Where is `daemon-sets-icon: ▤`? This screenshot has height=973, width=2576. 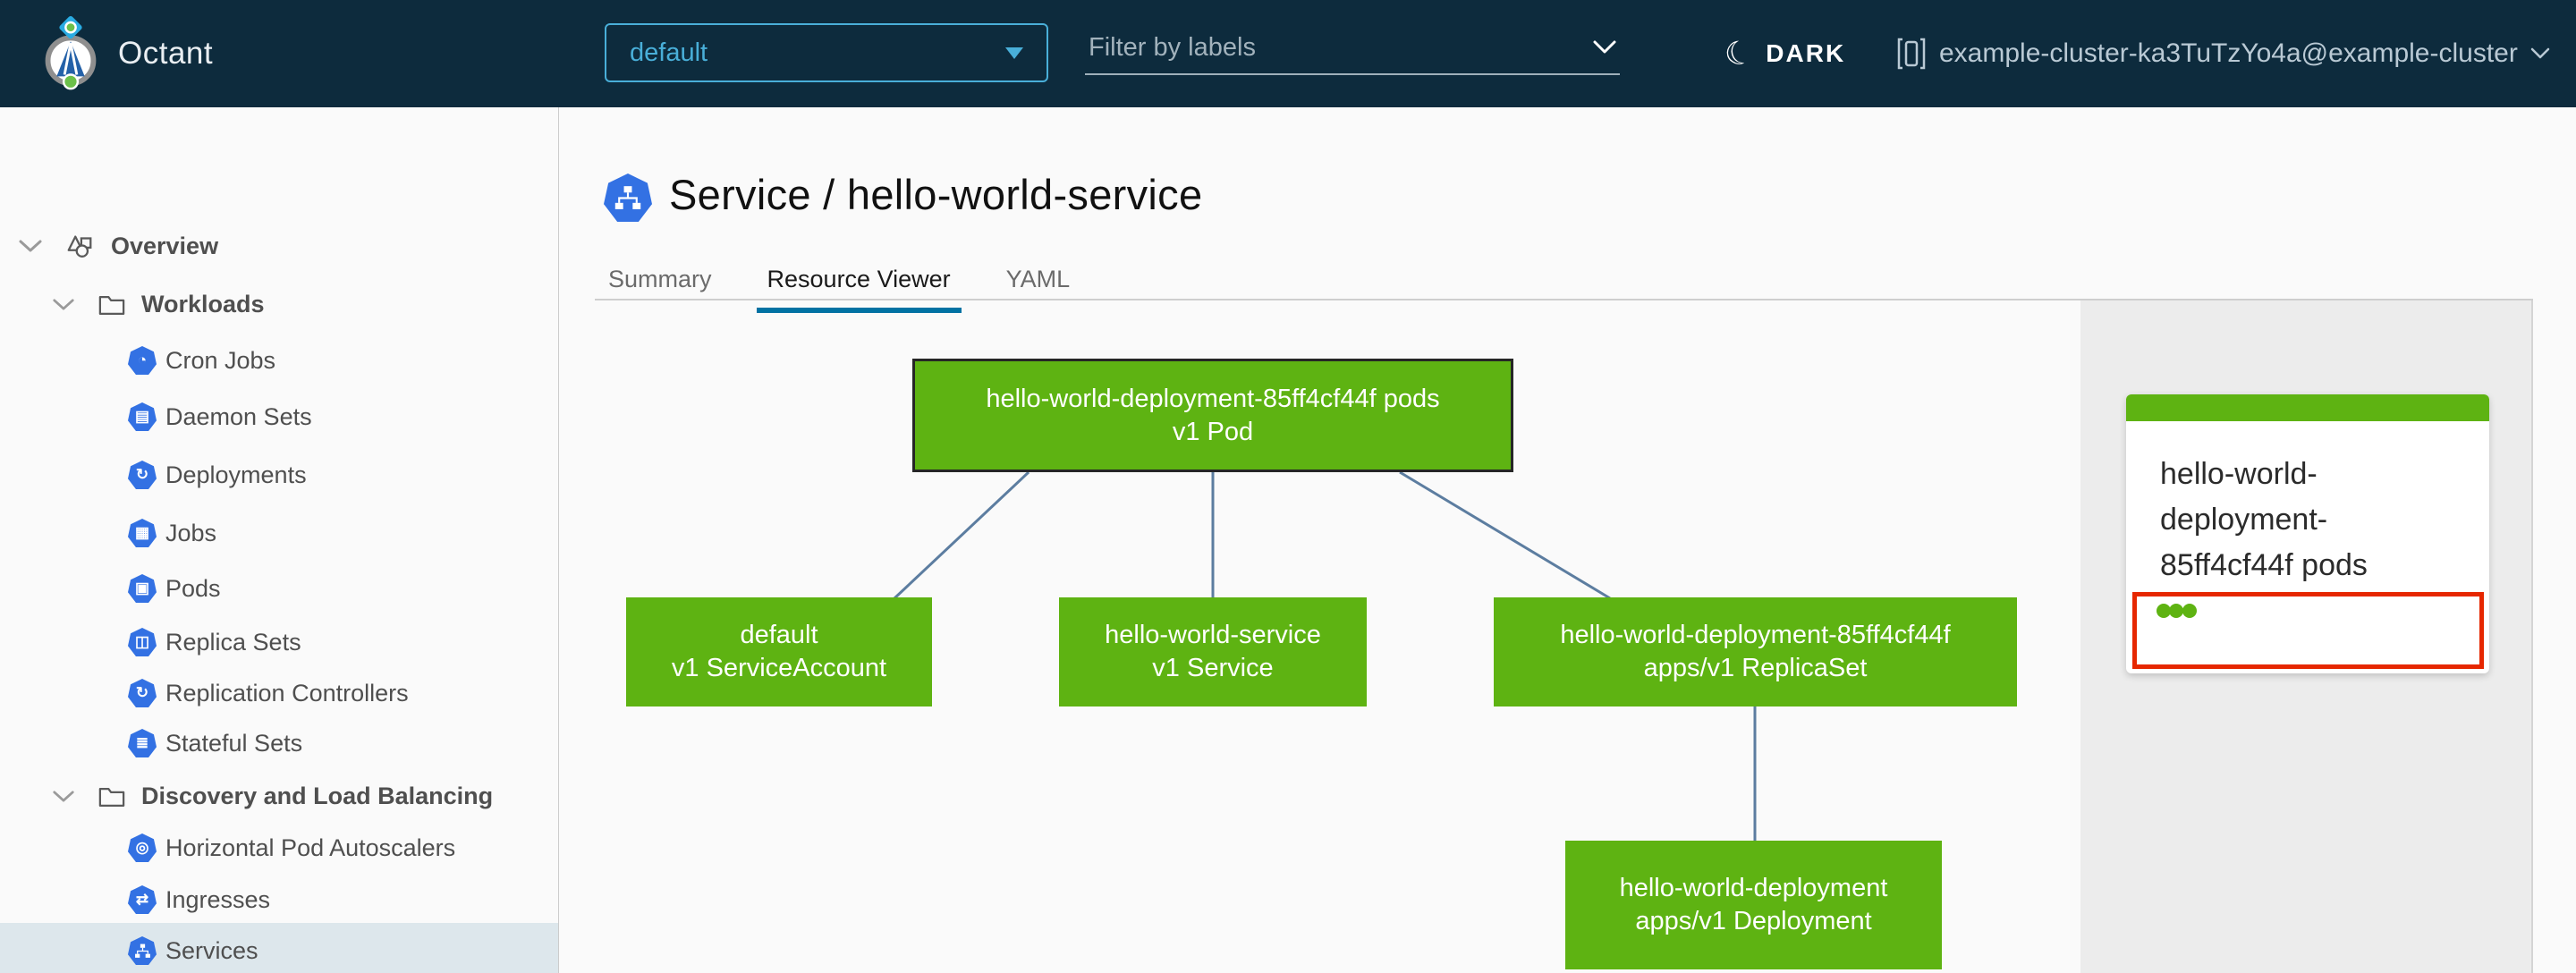
daemon-sets-icon: ▤ is located at coordinates (142, 416).